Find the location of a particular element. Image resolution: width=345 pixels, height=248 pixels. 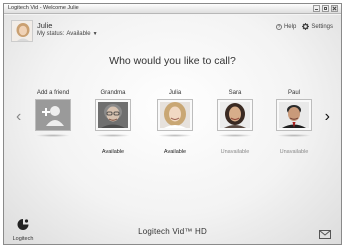

contact-grandma: Grandma Available is located at coordinates (113, 122).